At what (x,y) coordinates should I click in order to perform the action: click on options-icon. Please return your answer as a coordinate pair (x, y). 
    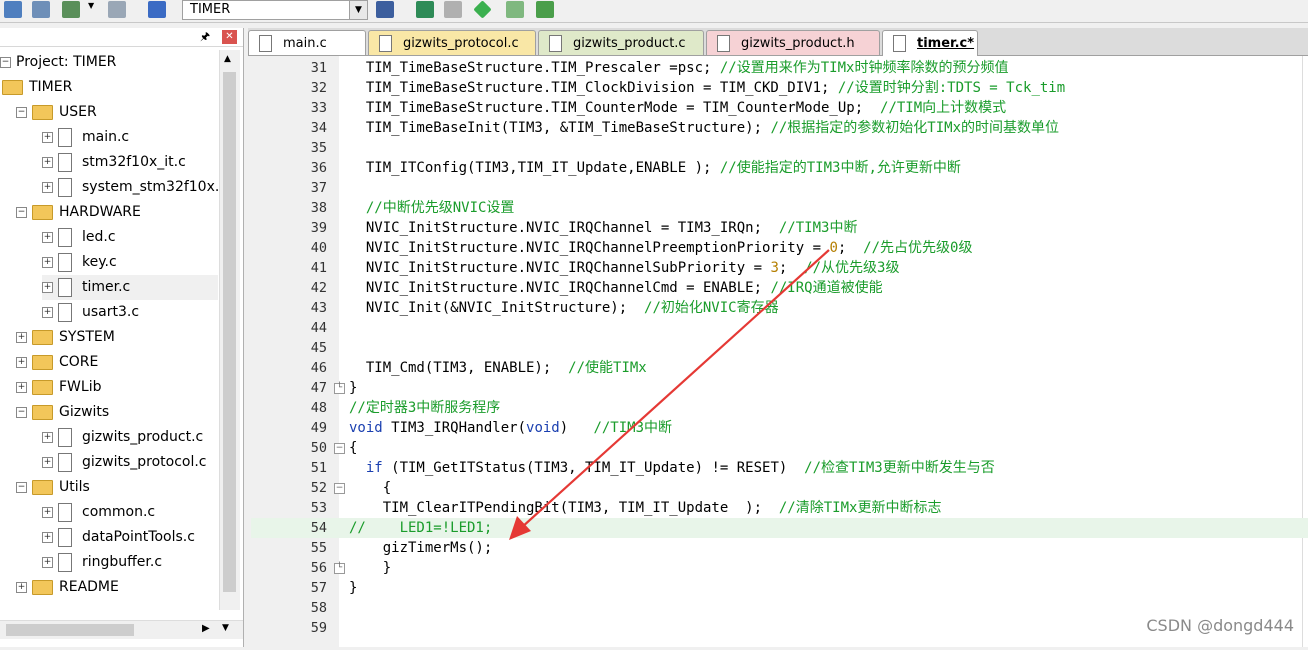
    Looking at the image, I should click on (41, 9).